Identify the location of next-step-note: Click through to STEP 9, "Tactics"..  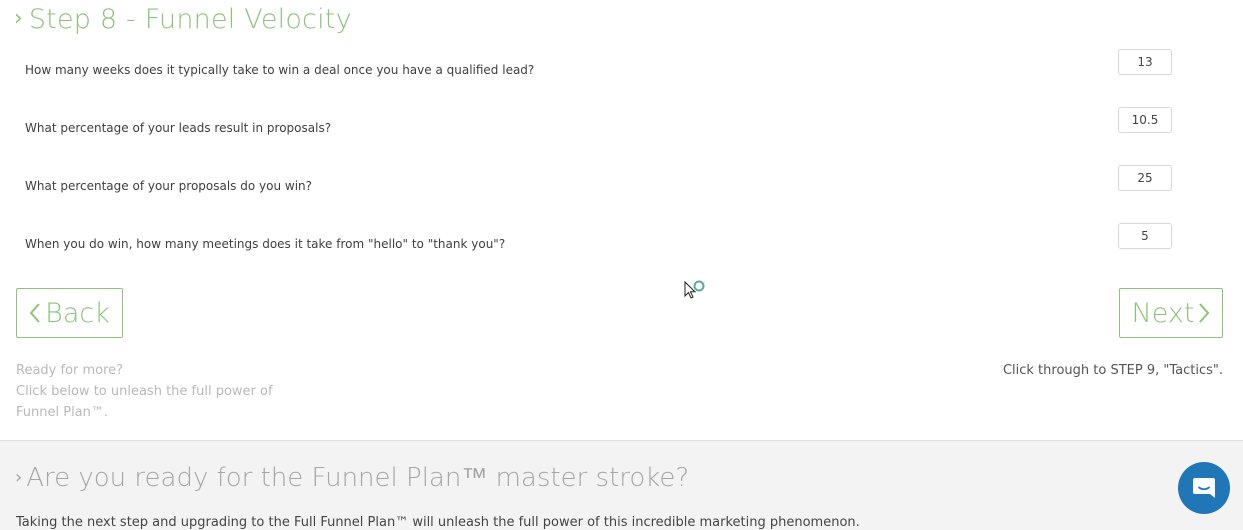
(1112, 370).